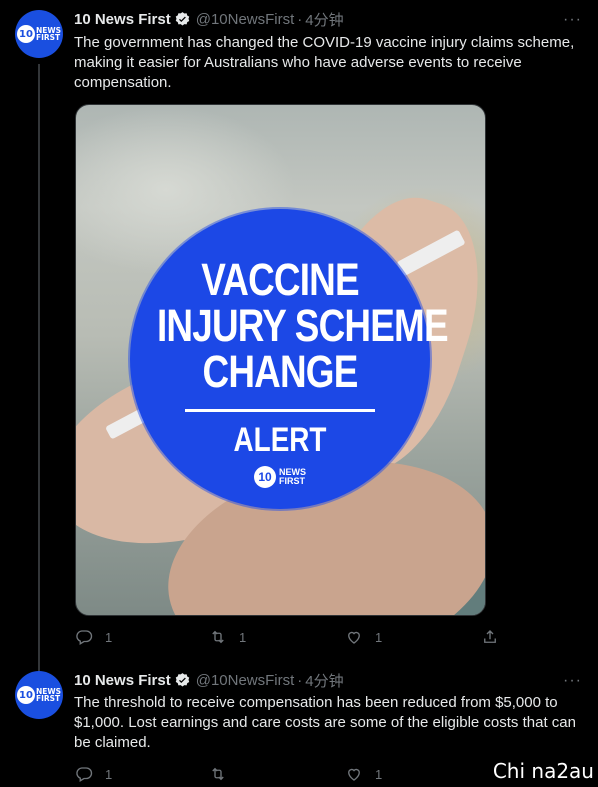 Image resolution: width=598 pixels, height=787 pixels. I want to click on retweet-count: 1, so click(243, 637).